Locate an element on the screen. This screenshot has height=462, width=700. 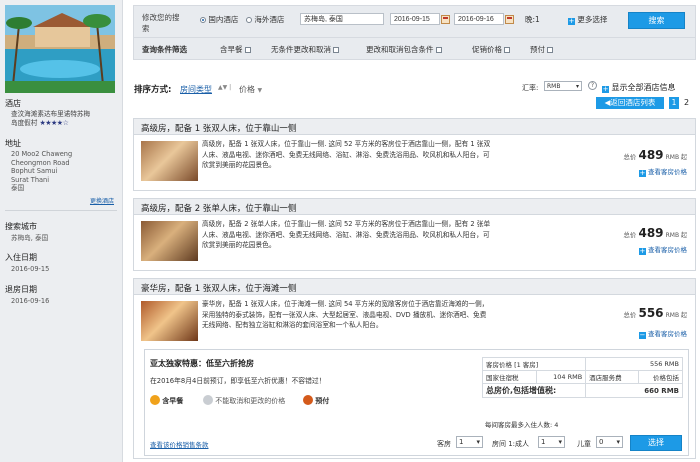
show-all-label: 显示全部酒店信息 is located at coordinates (643, 87).